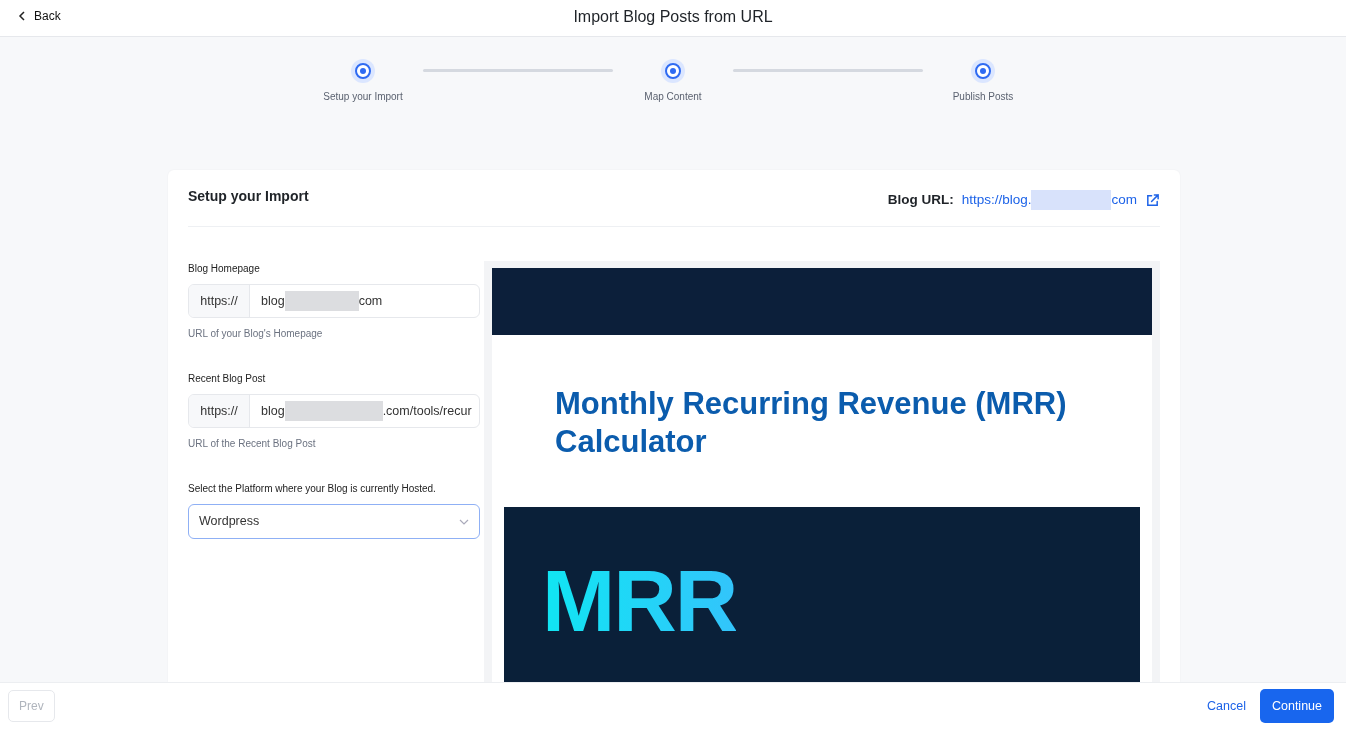 The image size is (1346, 729). I want to click on back-chevron-icon, so click(22, 16).